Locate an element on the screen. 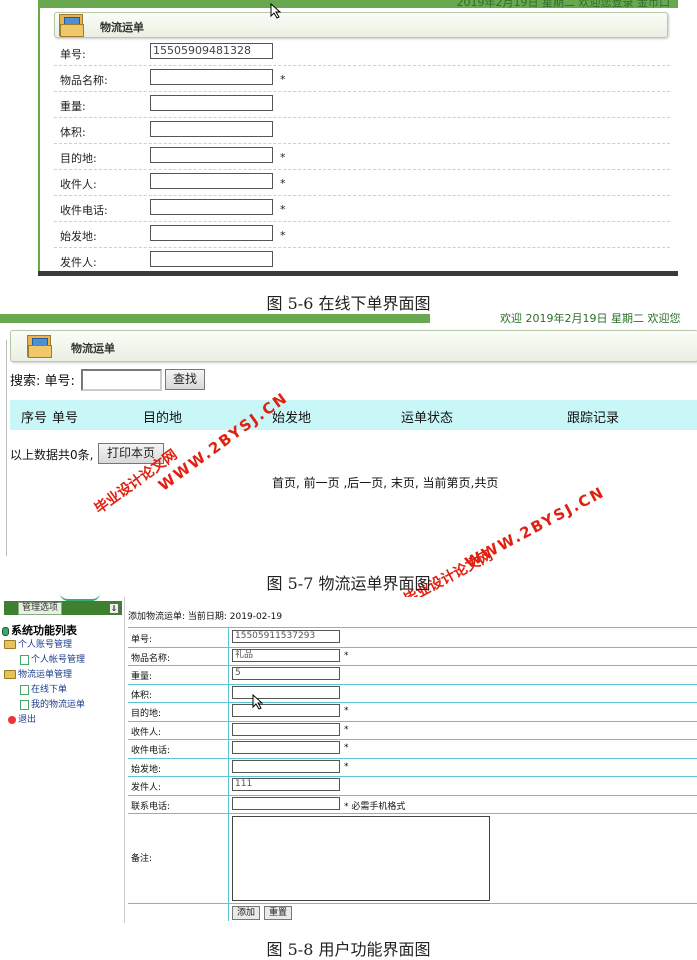  field-label: 目的地: is located at coordinates (78, 158).